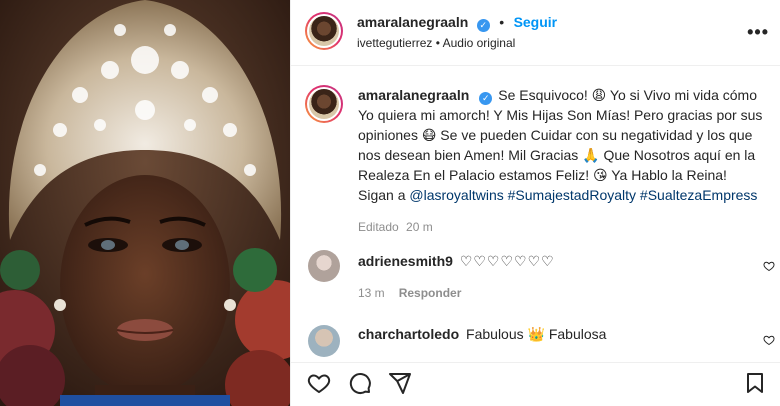  I want to click on more-options-icon: •••, so click(758, 32).